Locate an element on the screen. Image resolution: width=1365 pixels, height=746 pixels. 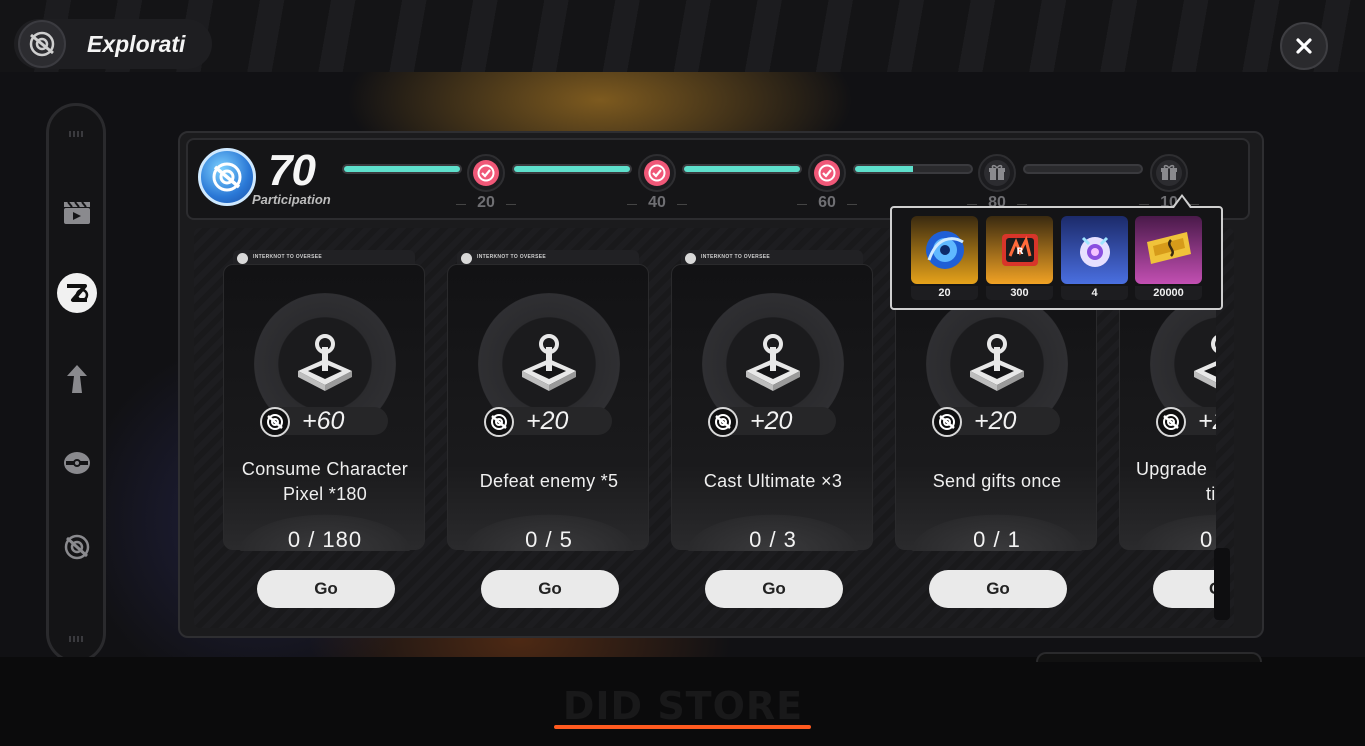
reward-item: R 300 is located at coordinates (1019, 259).